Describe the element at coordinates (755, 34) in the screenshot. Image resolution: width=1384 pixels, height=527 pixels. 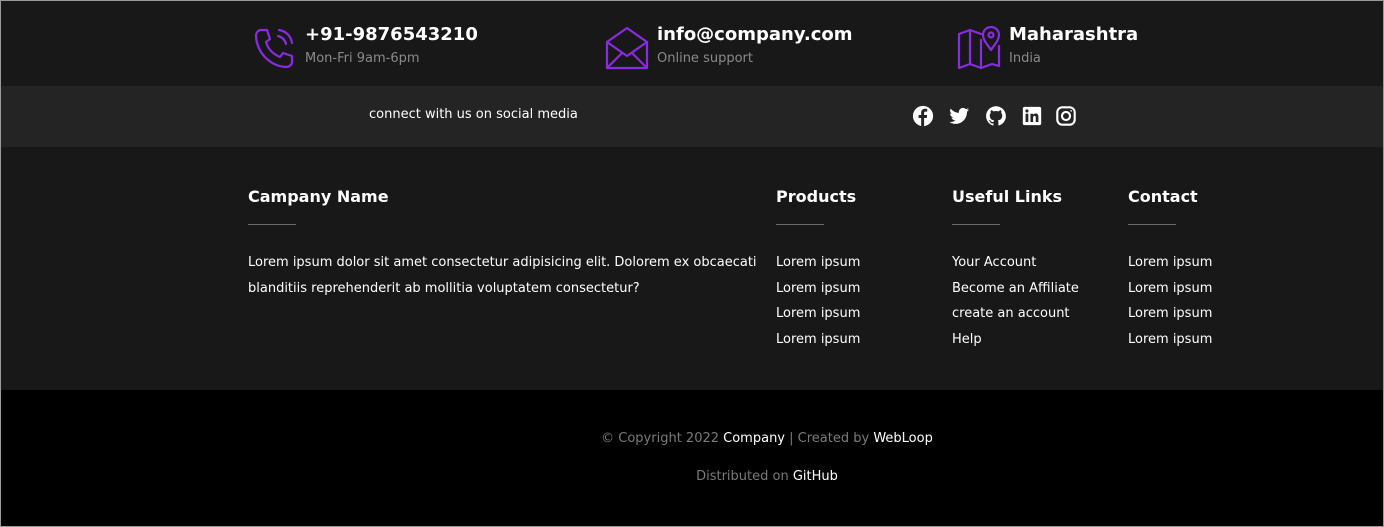
I see `email-address: info@company.com` at that location.